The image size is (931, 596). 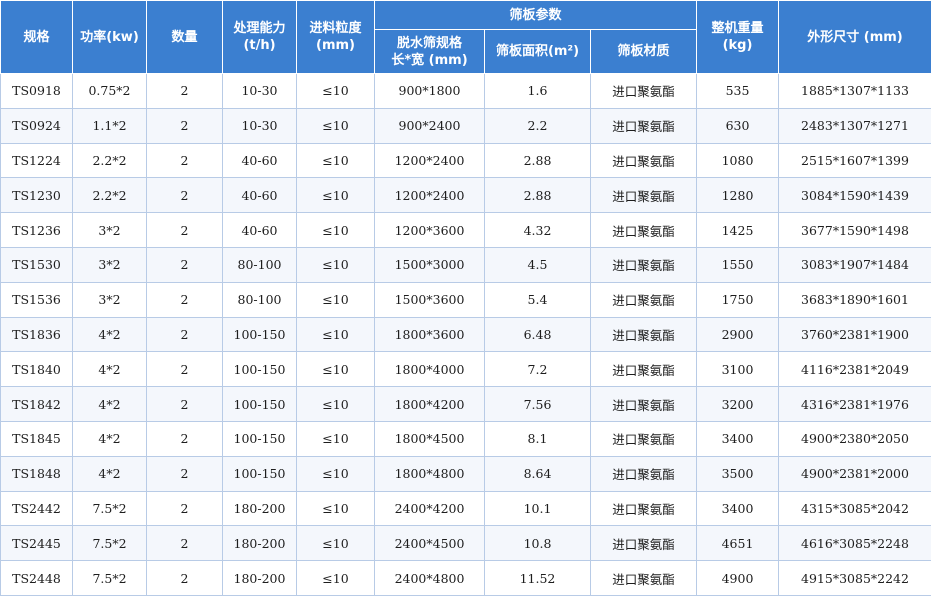 What do you see at coordinates (537, 543) in the screenshot?
I see `cell-screen-area: 10.8` at bounding box center [537, 543].